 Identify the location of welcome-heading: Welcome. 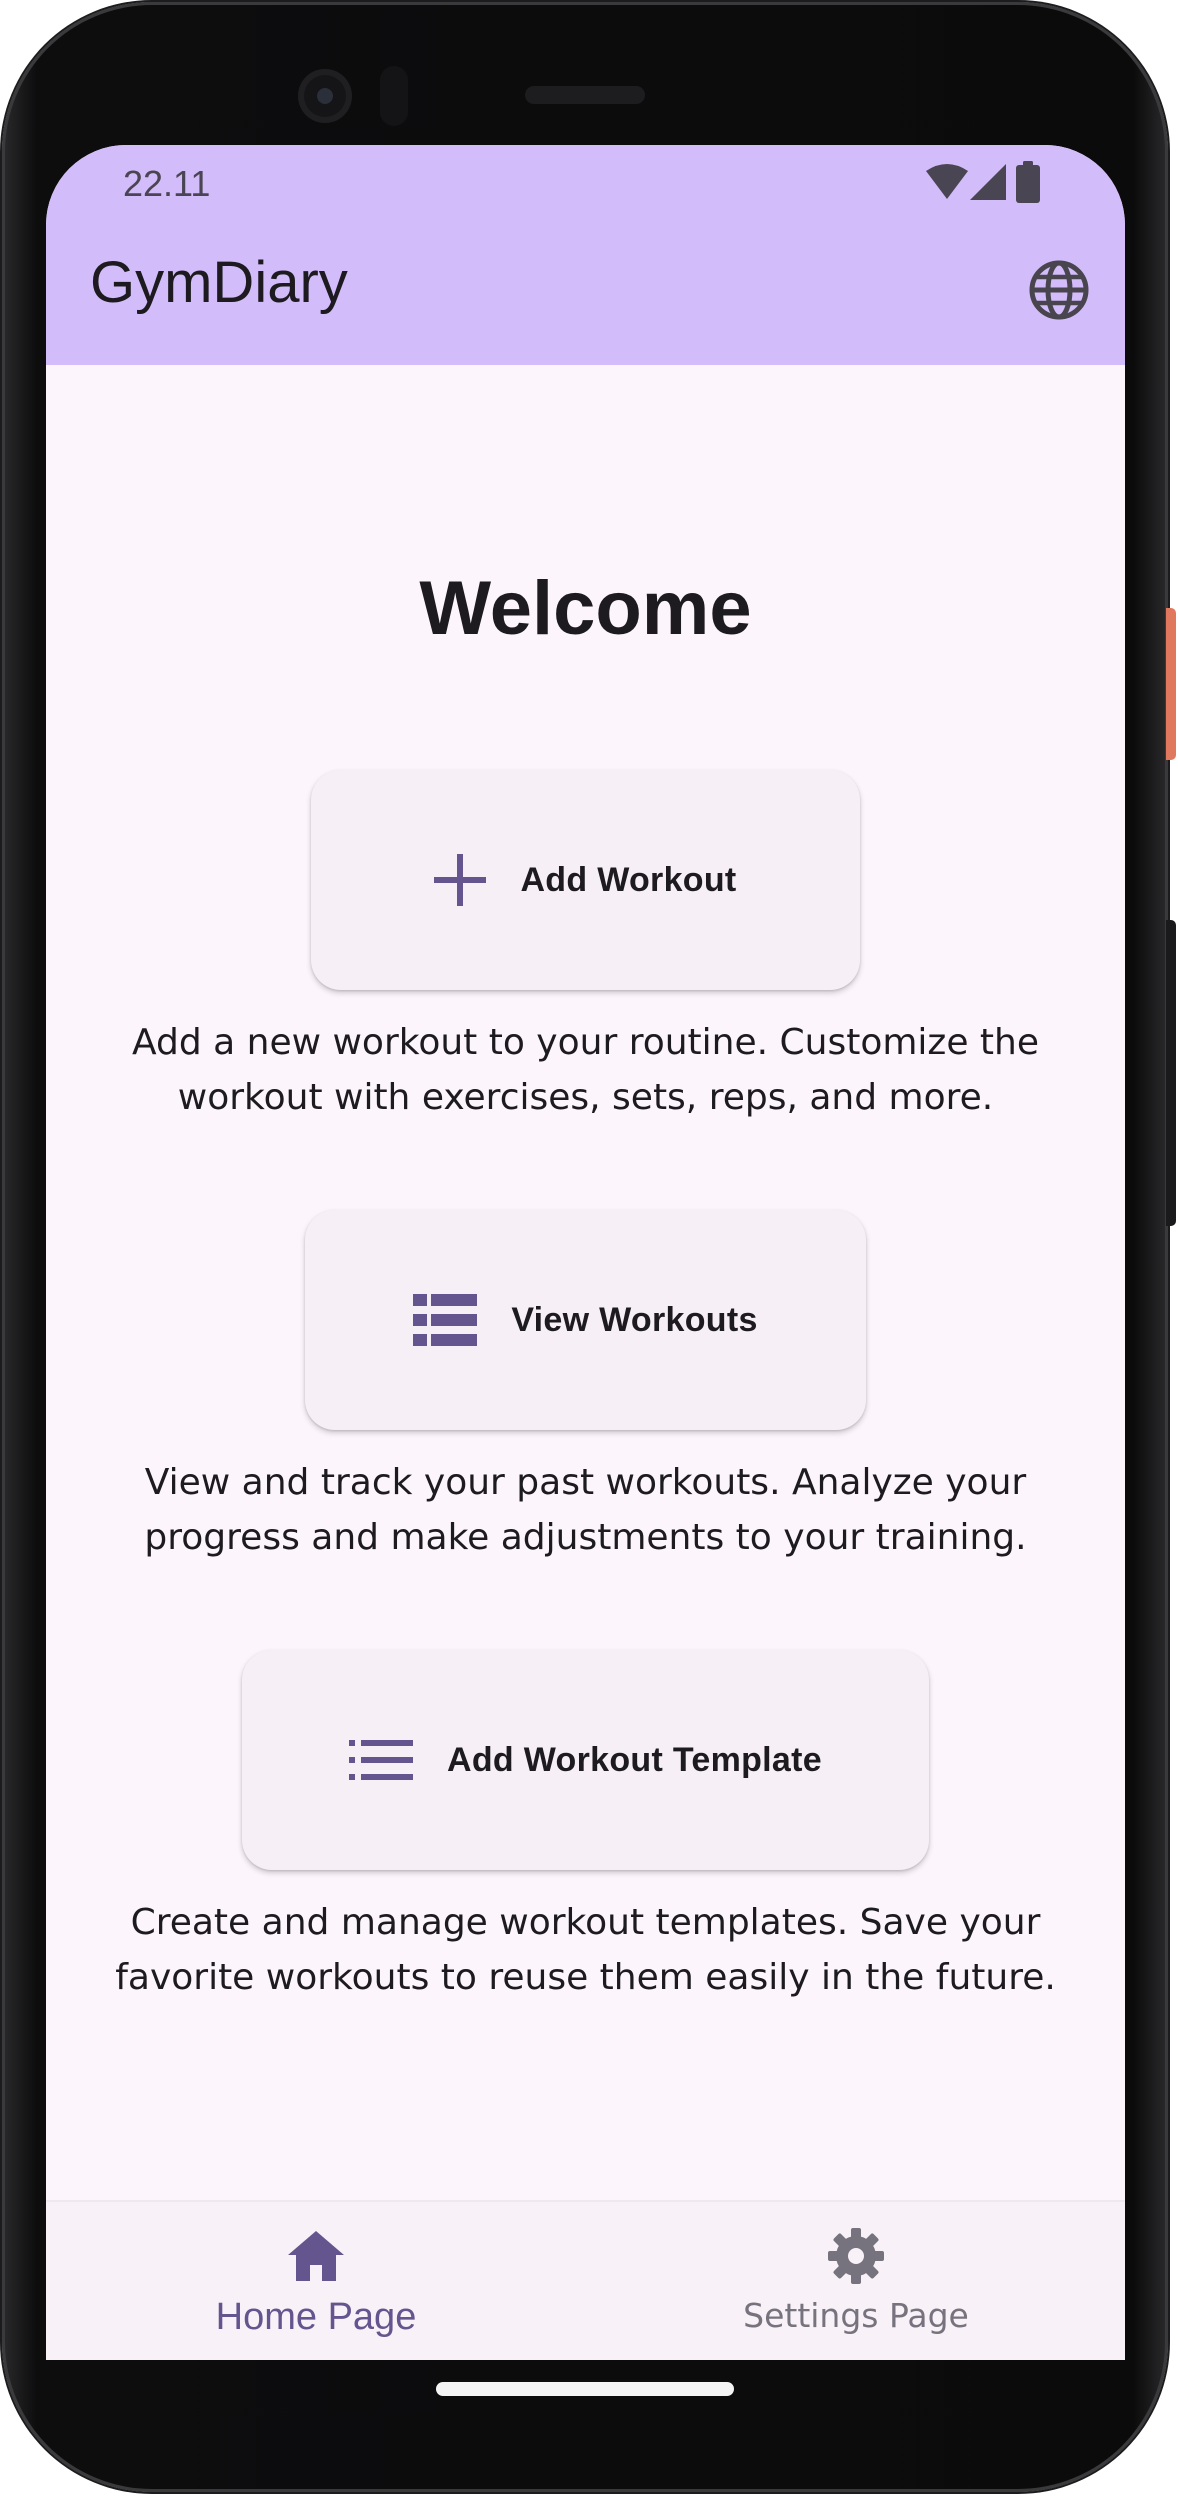
(585, 608).